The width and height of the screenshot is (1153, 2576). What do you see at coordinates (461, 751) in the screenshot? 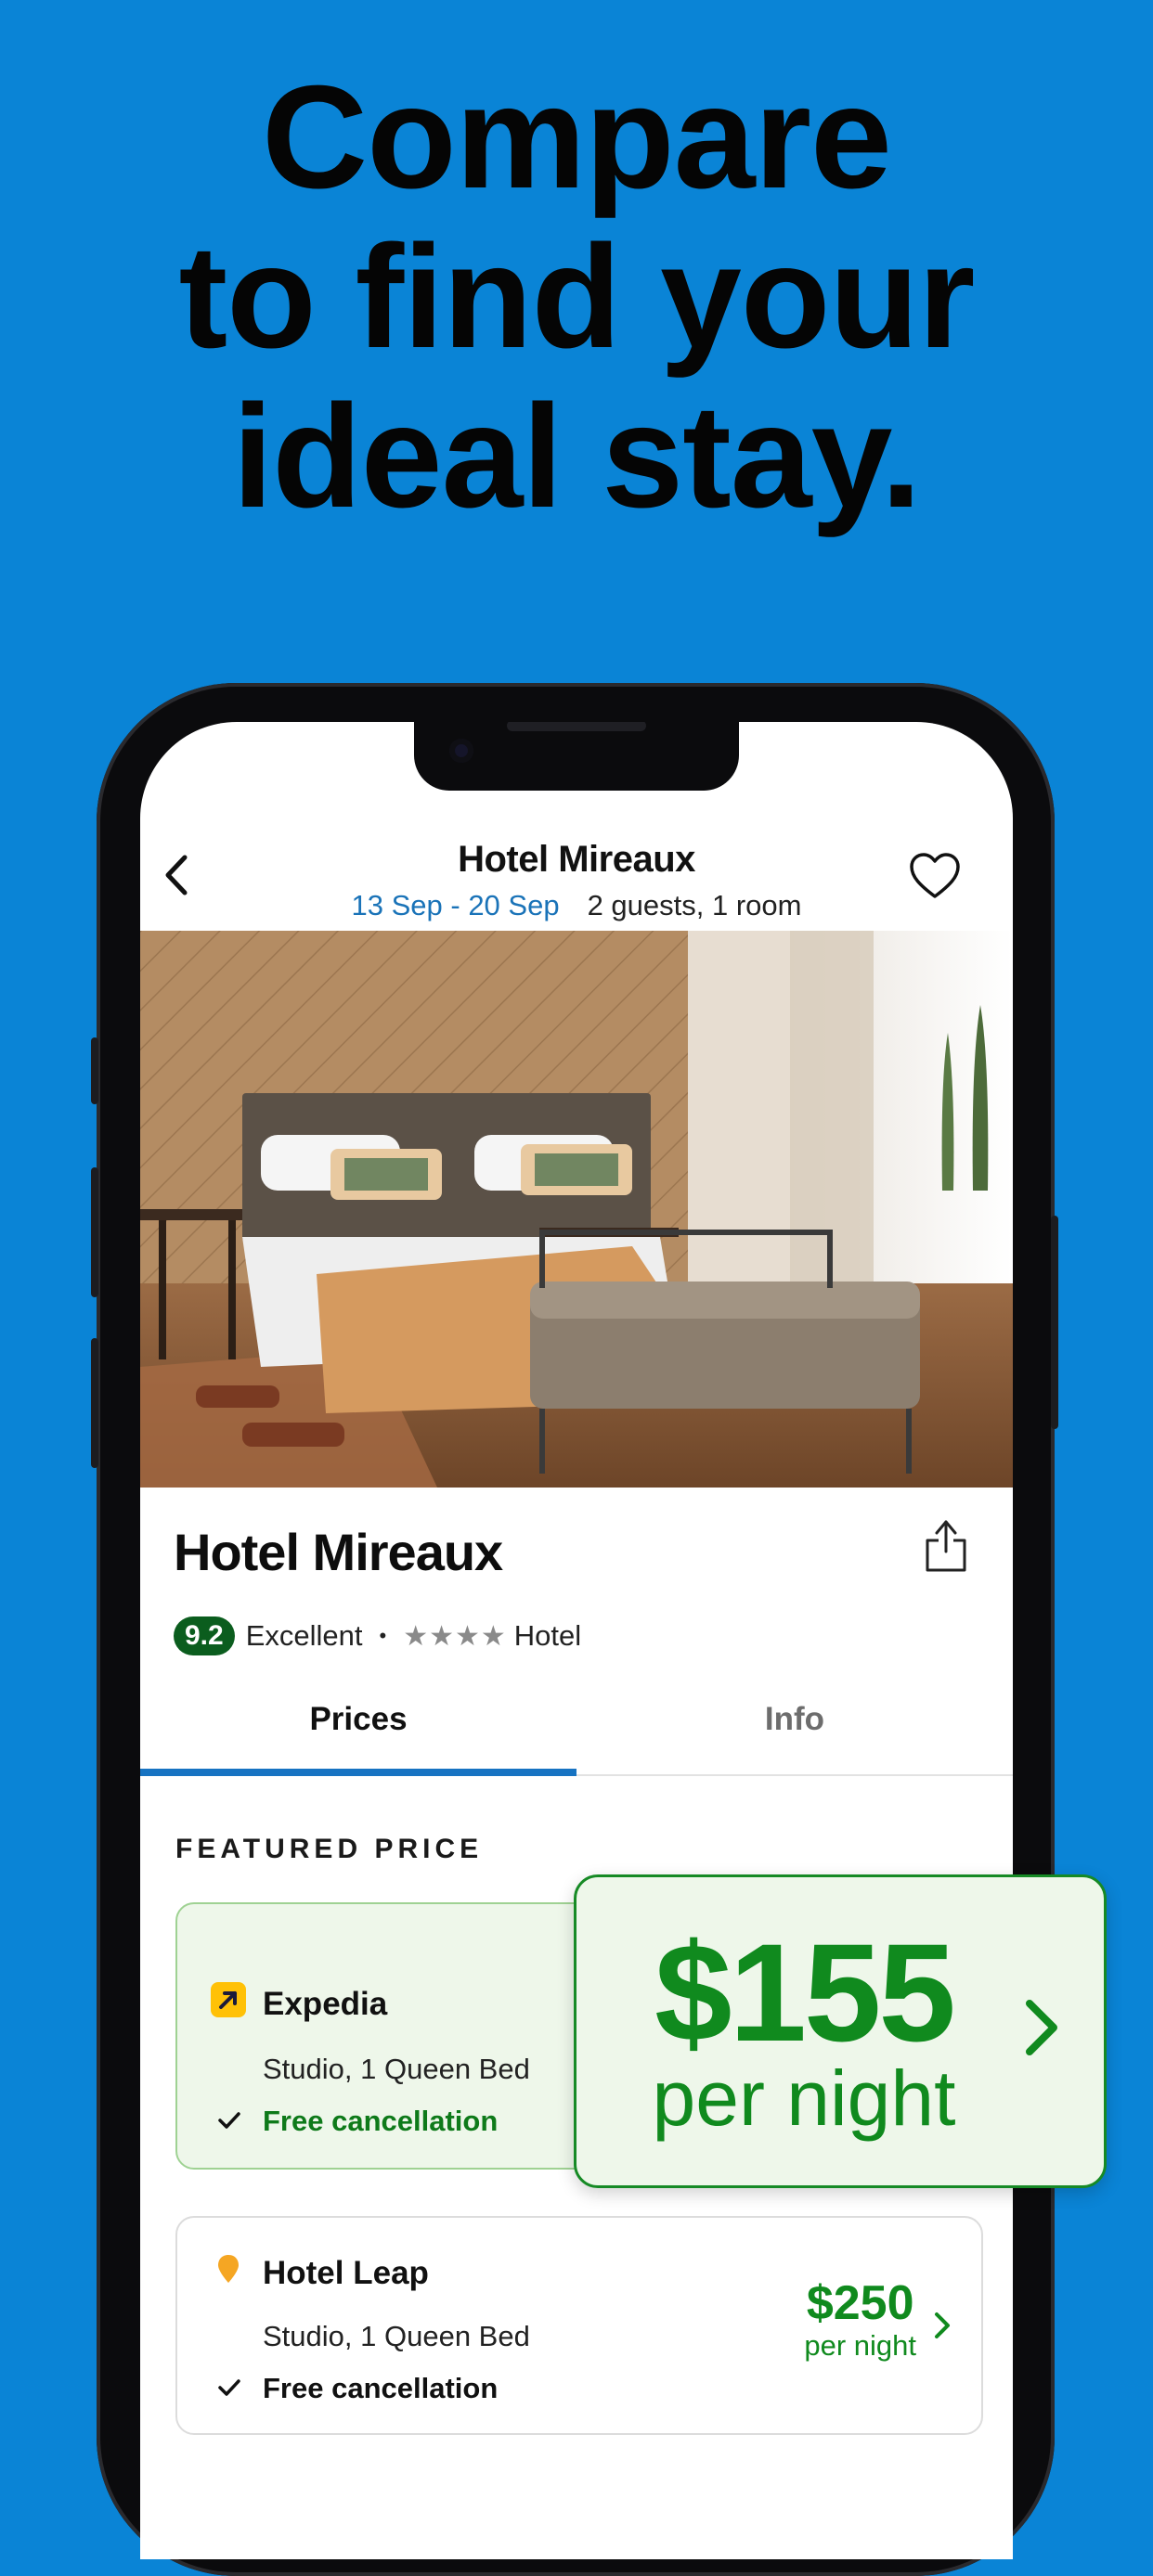
I see `front-camera` at bounding box center [461, 751].